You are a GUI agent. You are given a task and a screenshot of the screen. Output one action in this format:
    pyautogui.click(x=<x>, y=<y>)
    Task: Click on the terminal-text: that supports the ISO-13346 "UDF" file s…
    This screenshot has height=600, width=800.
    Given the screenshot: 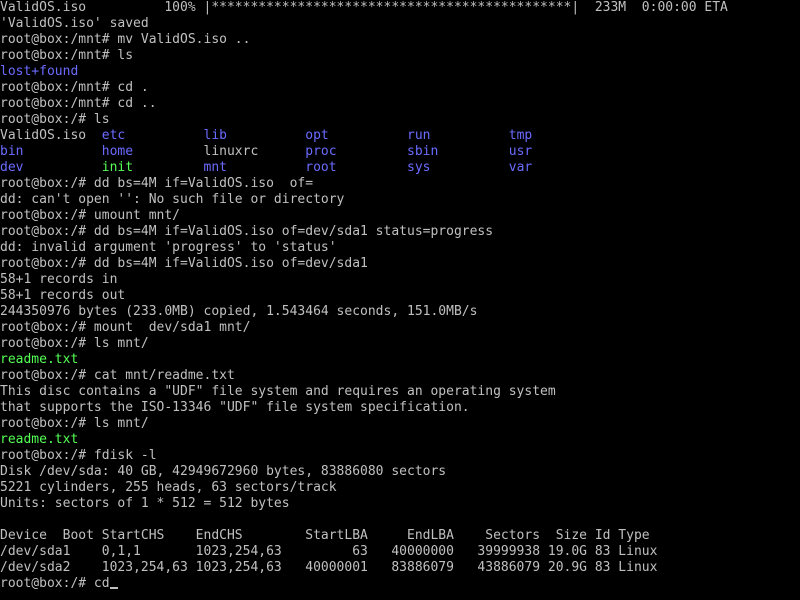 What is the action you would take?
    pyautogui.click(x=235, y=407)
    